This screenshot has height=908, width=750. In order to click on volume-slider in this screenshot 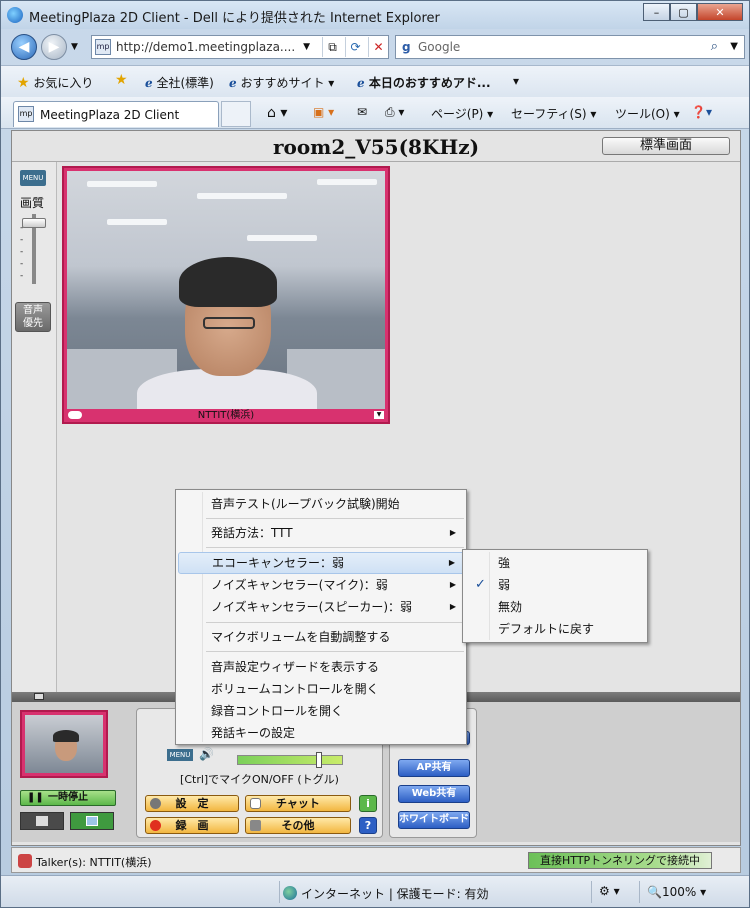, I will do `click(290, 760)`.